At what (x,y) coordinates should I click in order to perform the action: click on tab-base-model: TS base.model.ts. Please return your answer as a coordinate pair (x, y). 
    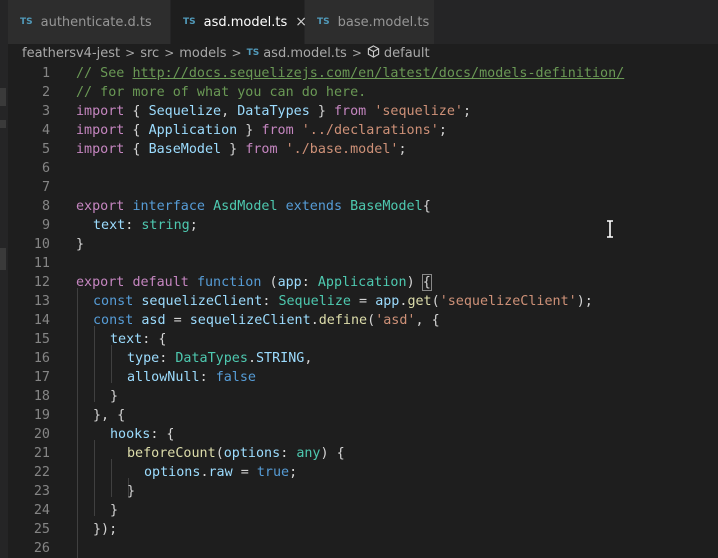
    Looking at the image, I should click on (370, 22).